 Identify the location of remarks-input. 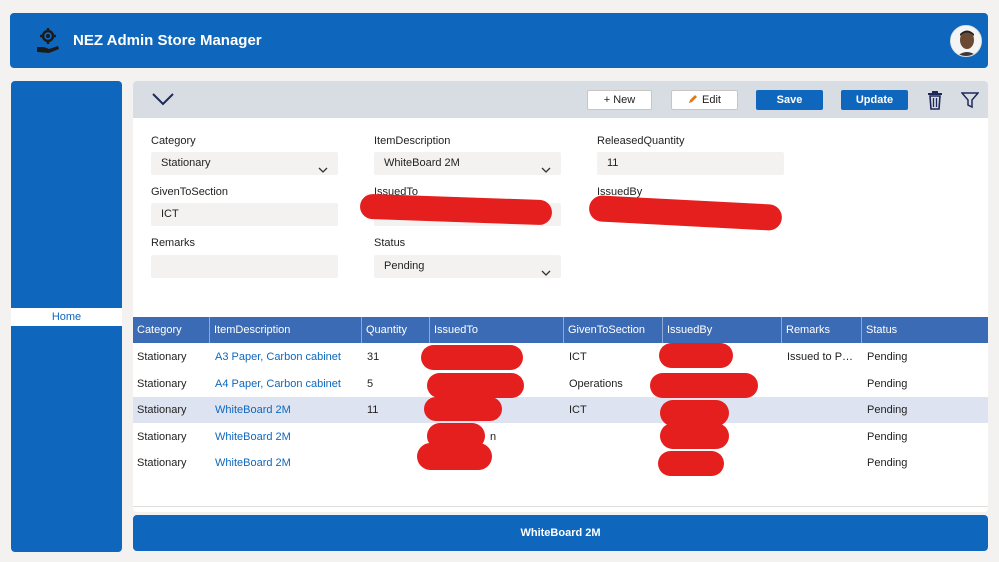
(244, 266).